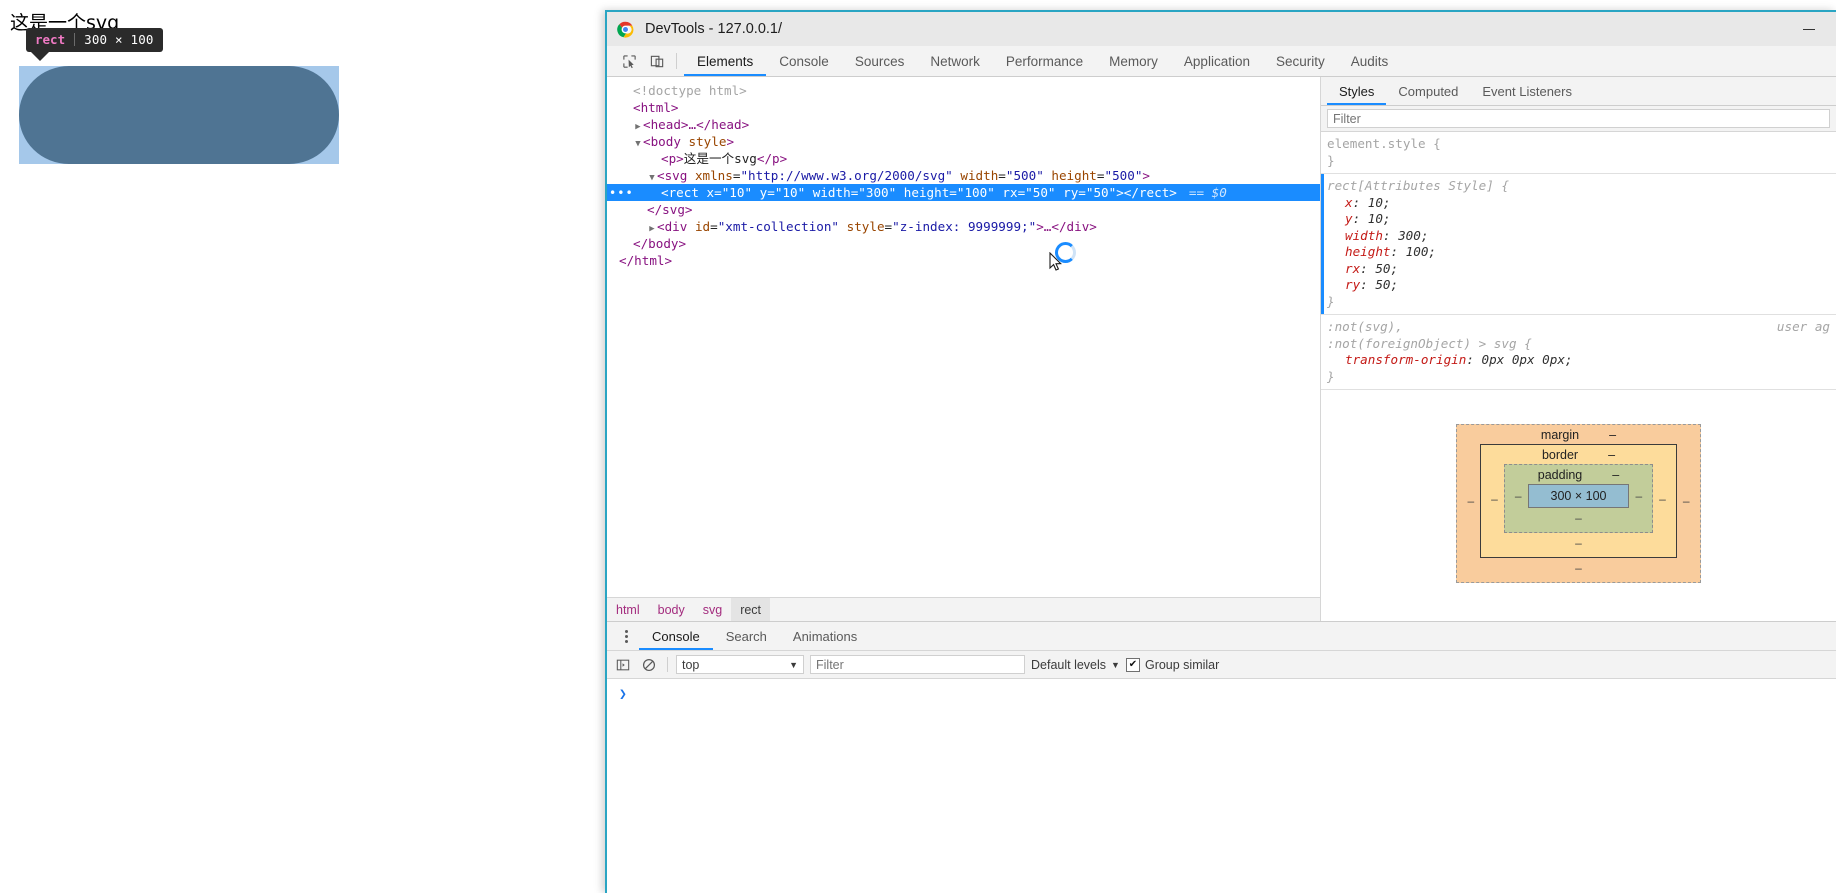 Image resolution: width=1836 pixels, height=893 pixels. Describe the element at coordinates (1560, 435) in the screenshot. I see `margin-label: margin` at that location.